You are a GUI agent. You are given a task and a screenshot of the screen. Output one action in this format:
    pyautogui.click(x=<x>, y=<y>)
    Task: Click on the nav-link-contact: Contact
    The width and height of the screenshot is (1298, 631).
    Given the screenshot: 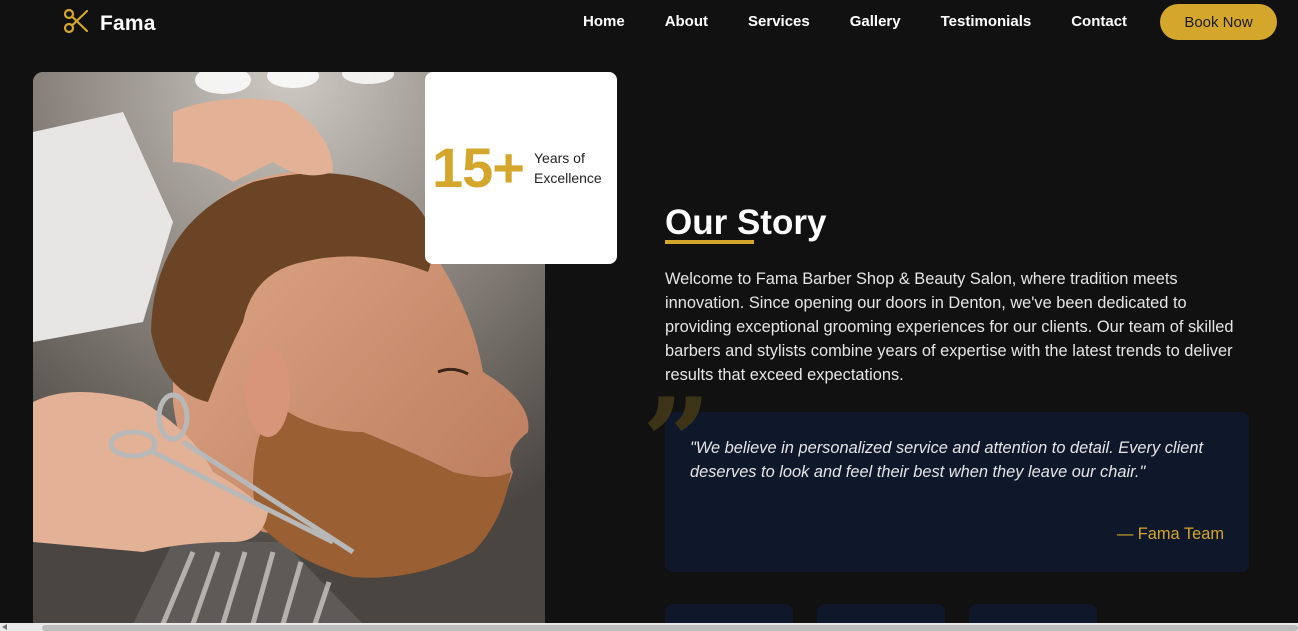 What is the action you would take?
    pyautogui.click(x=1099, y=22)
    